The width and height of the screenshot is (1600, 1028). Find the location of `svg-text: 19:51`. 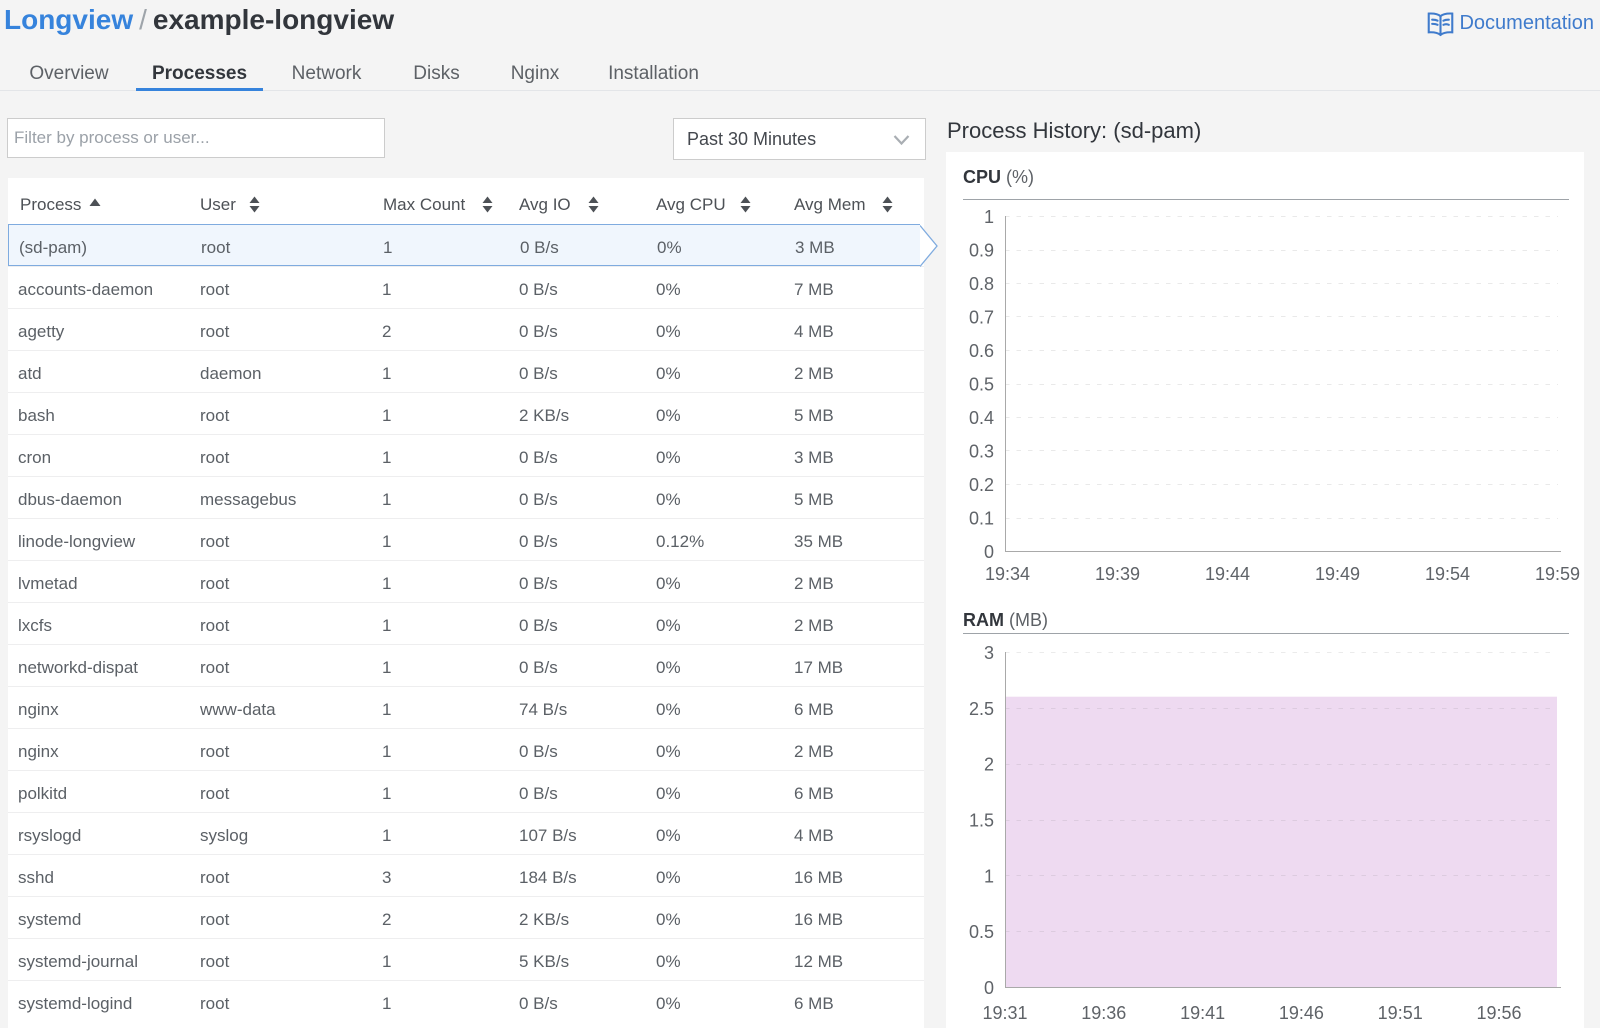

svg-text: 19:51 is located at coordinates (1400, 1013).